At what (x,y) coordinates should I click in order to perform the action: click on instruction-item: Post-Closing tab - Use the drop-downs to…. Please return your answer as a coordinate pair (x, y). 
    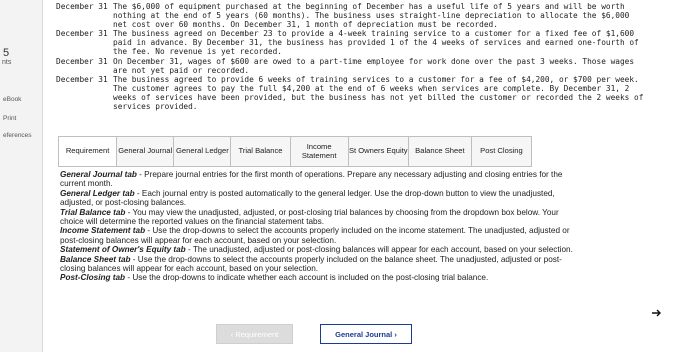
    Looking at the image, I should click on (274, 278).